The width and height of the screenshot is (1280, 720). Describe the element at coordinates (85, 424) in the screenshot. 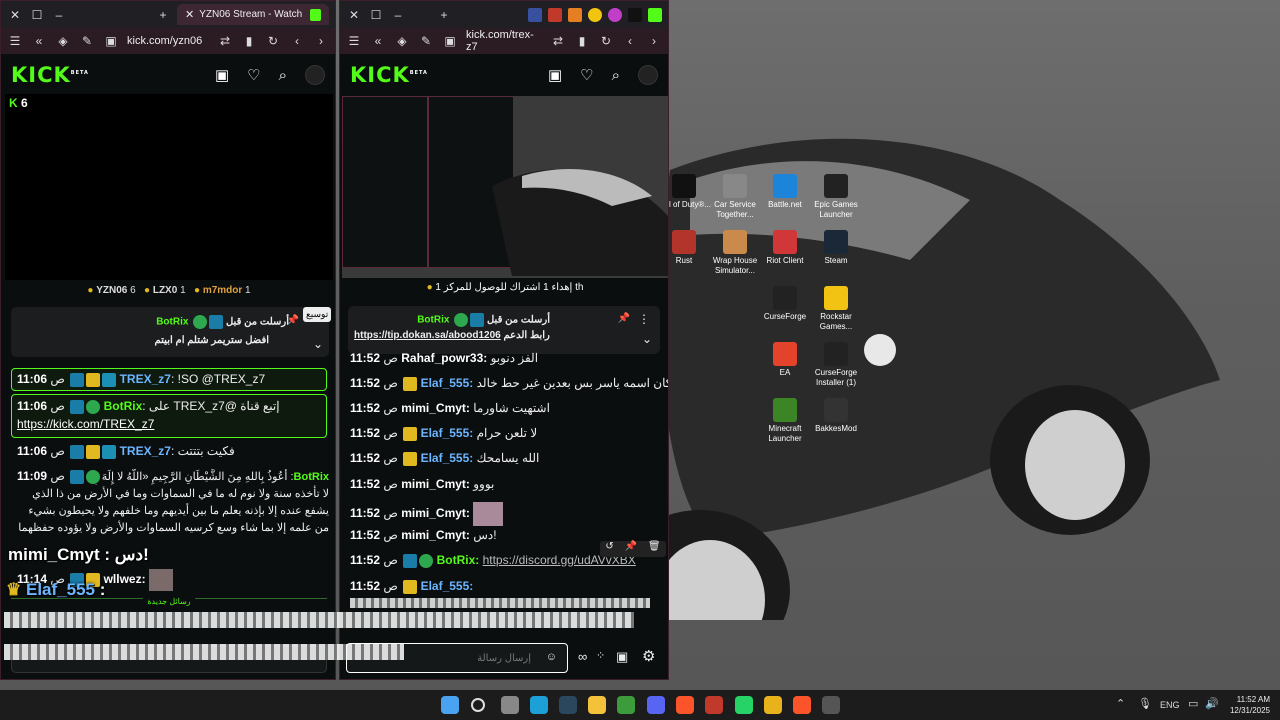

I see `chat-link: https://kick.com/TREX_z7` at that location.